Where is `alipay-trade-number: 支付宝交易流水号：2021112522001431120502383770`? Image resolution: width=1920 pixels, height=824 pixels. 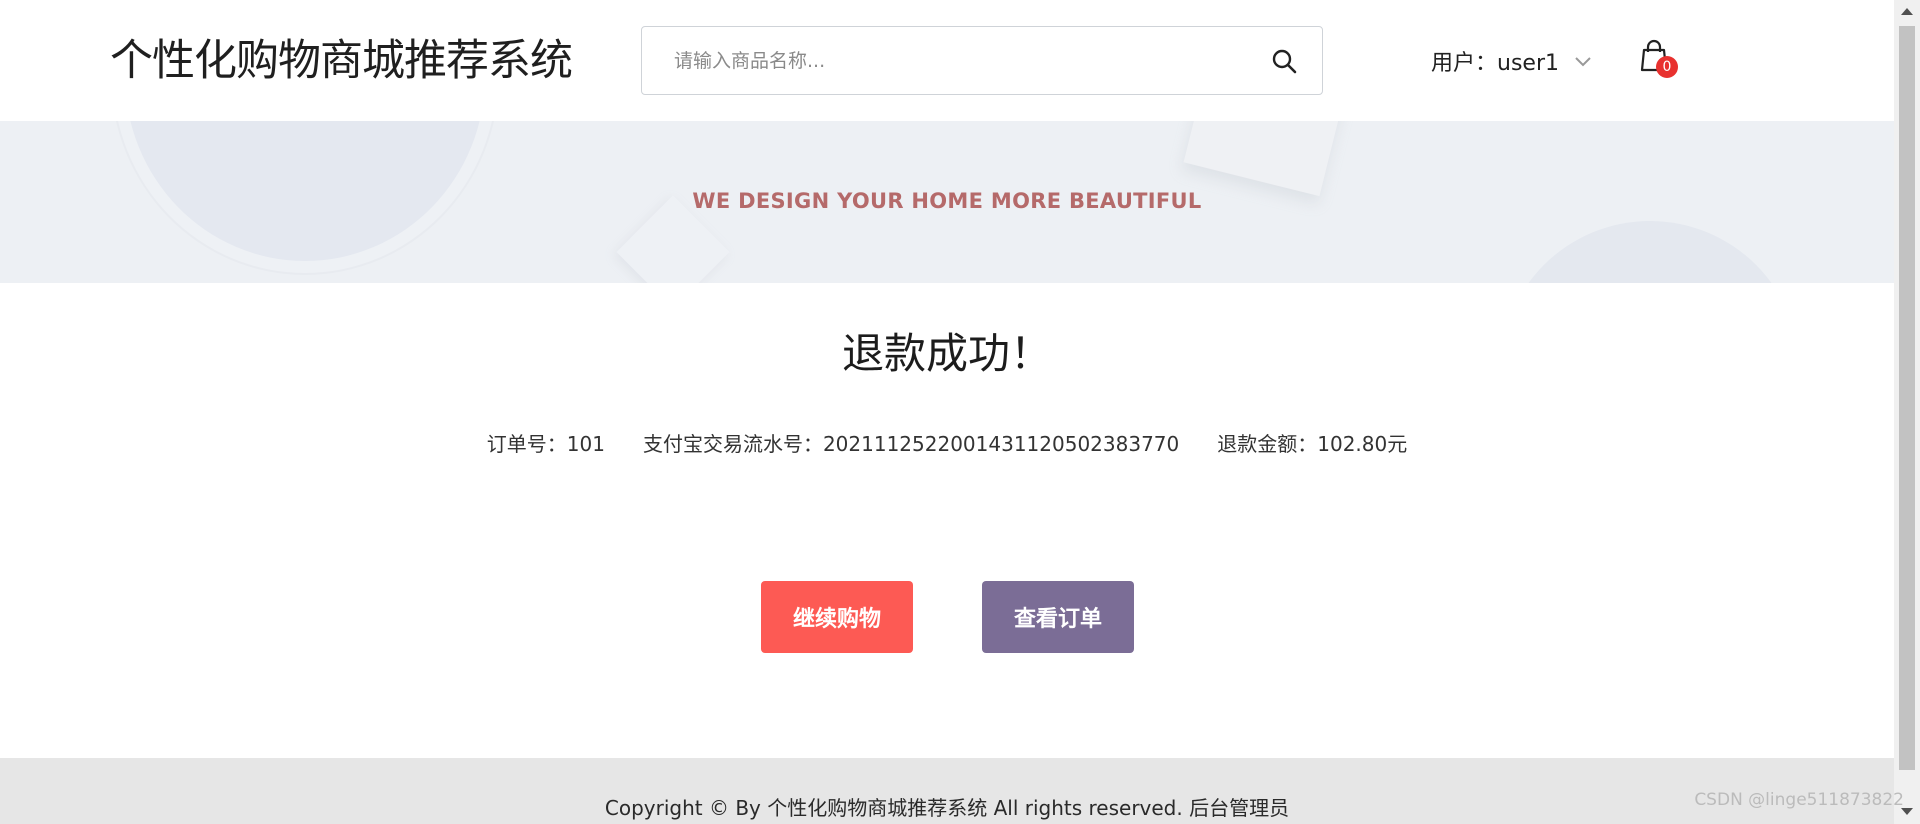
alipay-trade-number: 支付宝交易流水号：2021112522001431120502383770 is located at coordinates (911, 444).